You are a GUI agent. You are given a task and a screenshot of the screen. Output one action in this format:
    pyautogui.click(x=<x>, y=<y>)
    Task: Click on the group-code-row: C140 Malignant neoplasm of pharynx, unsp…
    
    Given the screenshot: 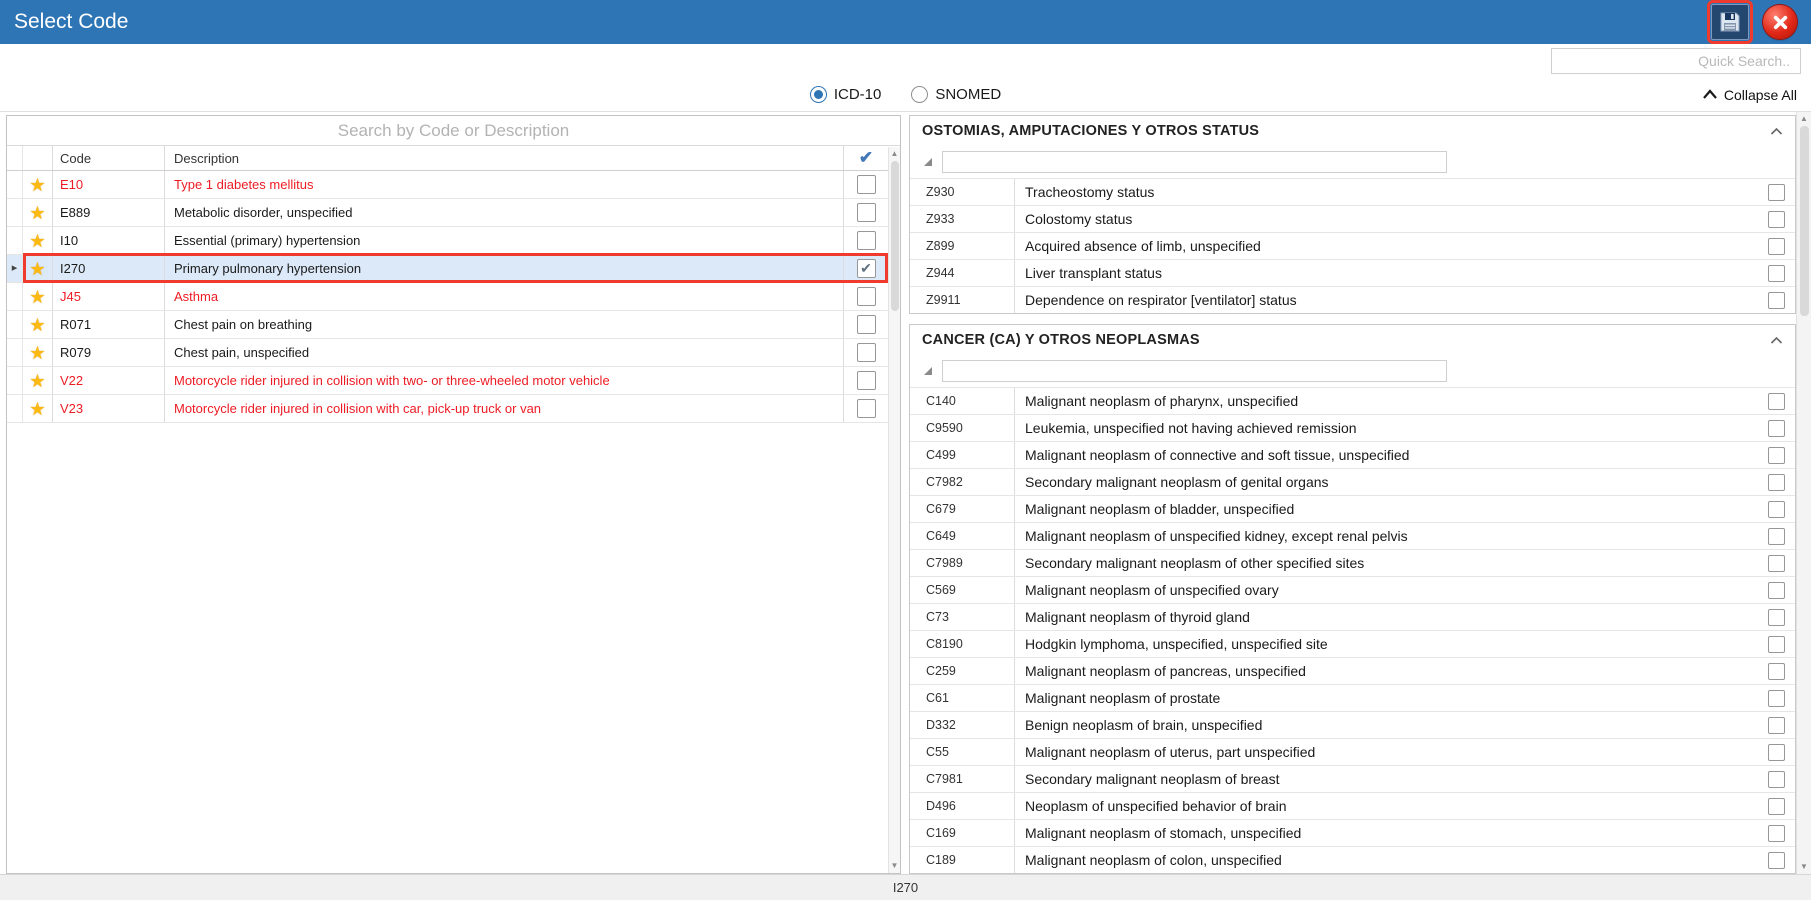 What is the action you would take?
    pyautogui.click(x=1352, y=400)
    